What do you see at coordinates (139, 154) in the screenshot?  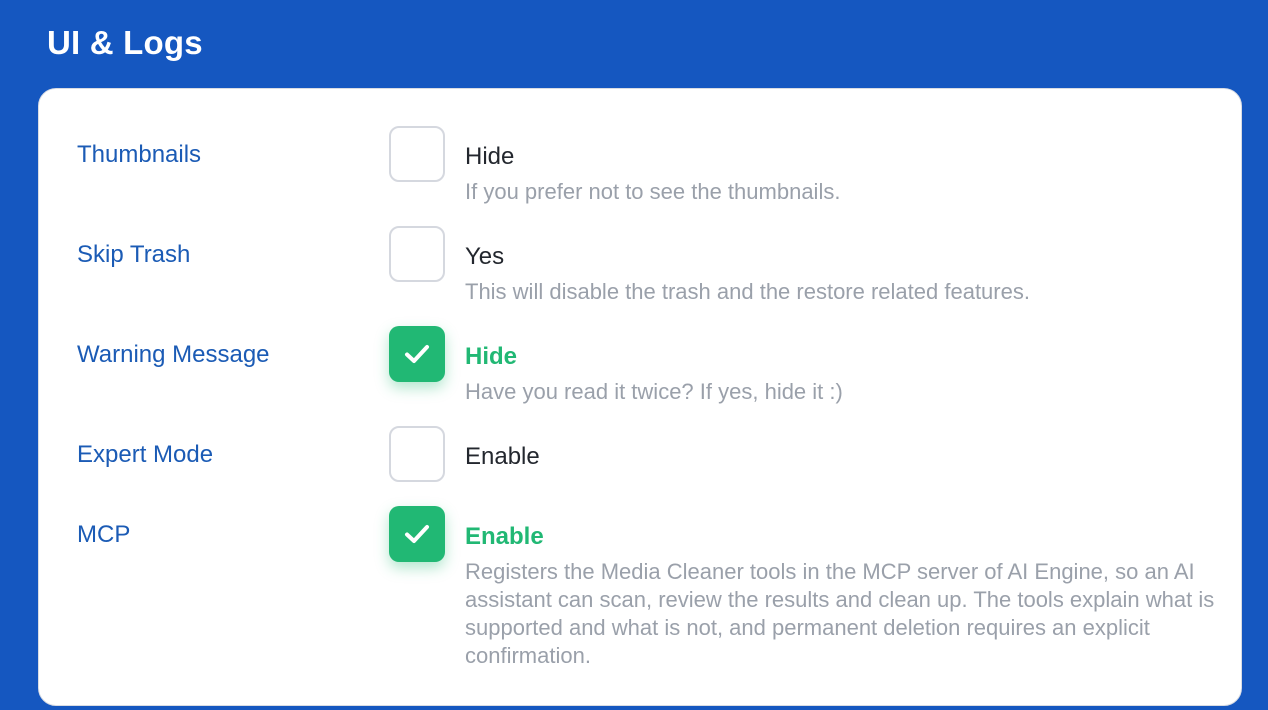 I see `setting-label-thumbnails: Thumbnails` at bounding box center [139, 154].